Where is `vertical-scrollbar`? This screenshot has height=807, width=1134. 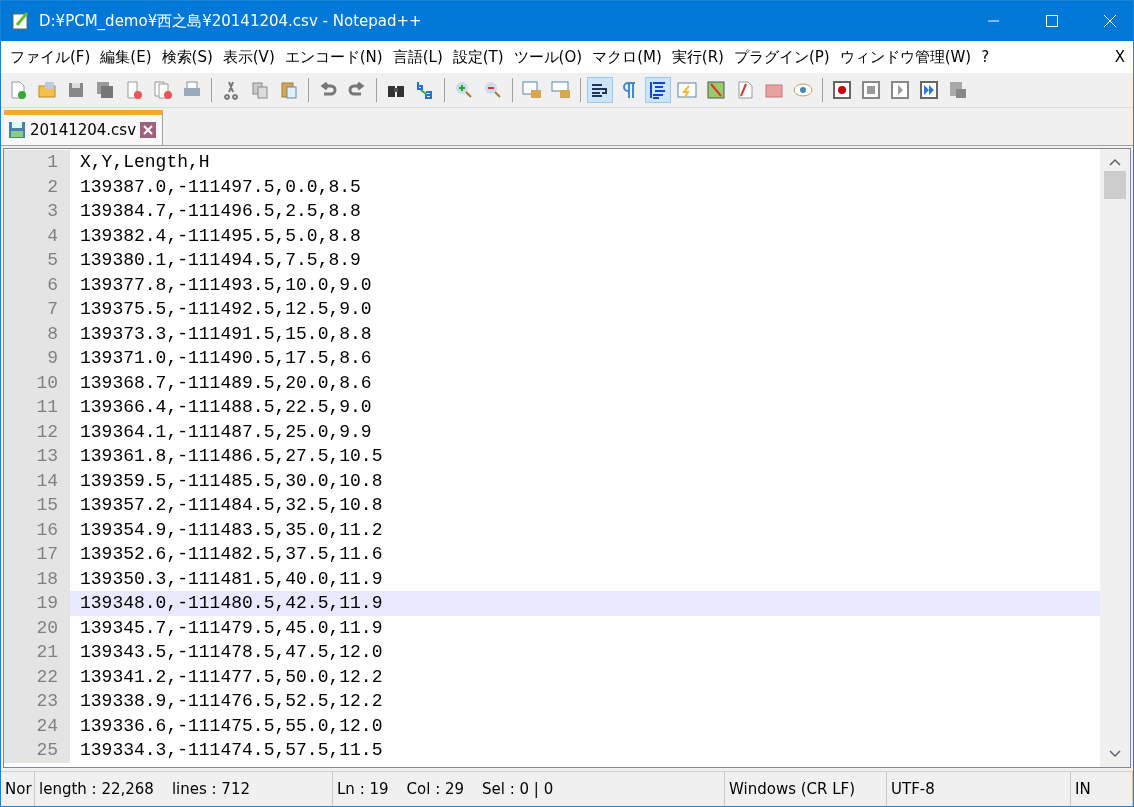 vertical-scrollbar is located at coordinates (1115, 458).